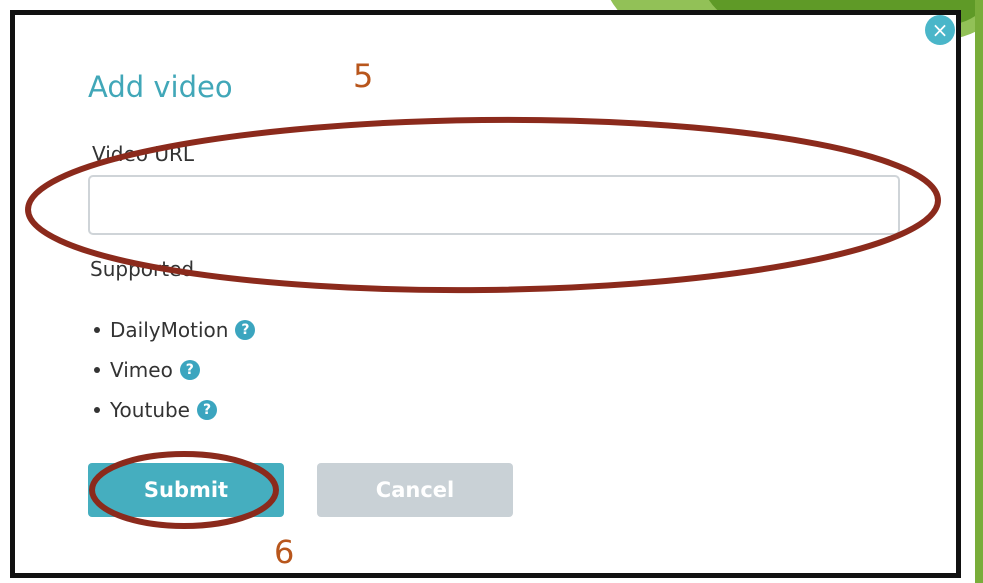 This screenshot has width=983, height=583. I want to click on list-item: Youtube ?, so click(172, 410).